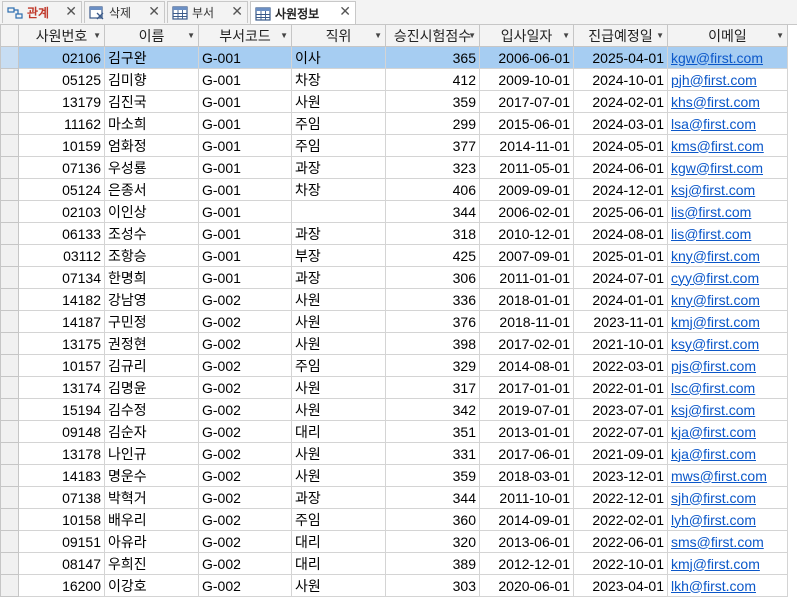  I want to click on column-header: 승진시험점수 ▼, so click(432, 35).